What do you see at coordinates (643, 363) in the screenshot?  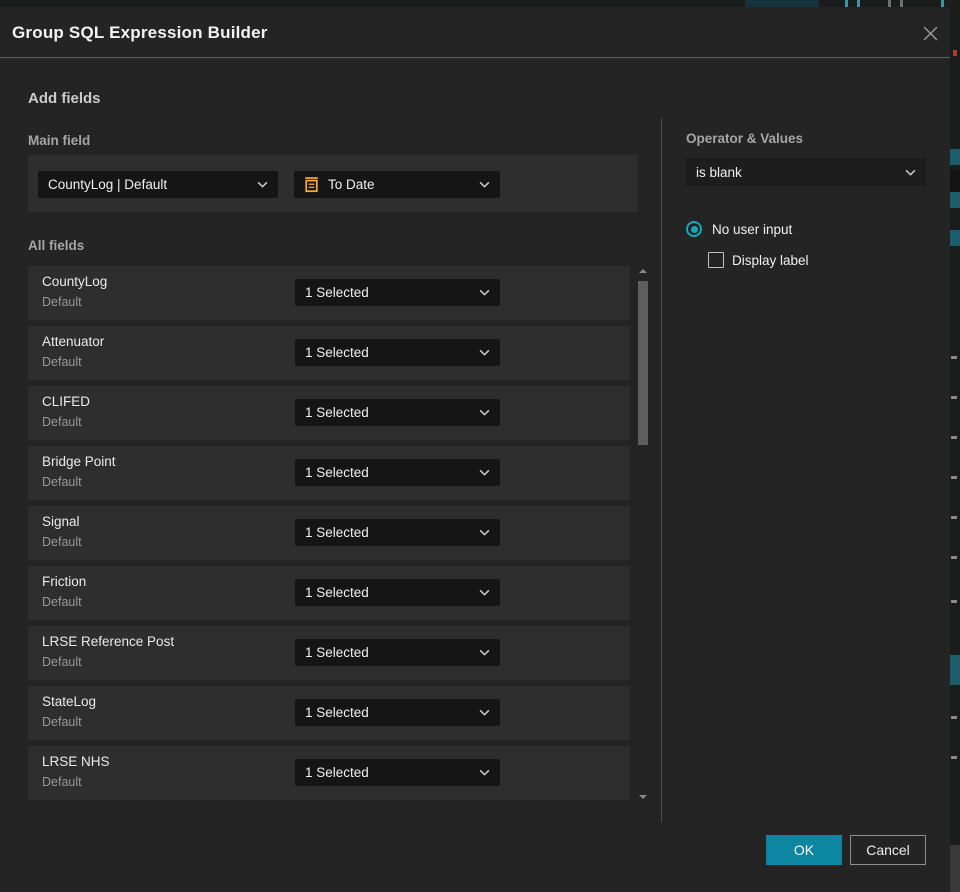 I see `scrollbar-thumb` at bounding box center [643, 363].